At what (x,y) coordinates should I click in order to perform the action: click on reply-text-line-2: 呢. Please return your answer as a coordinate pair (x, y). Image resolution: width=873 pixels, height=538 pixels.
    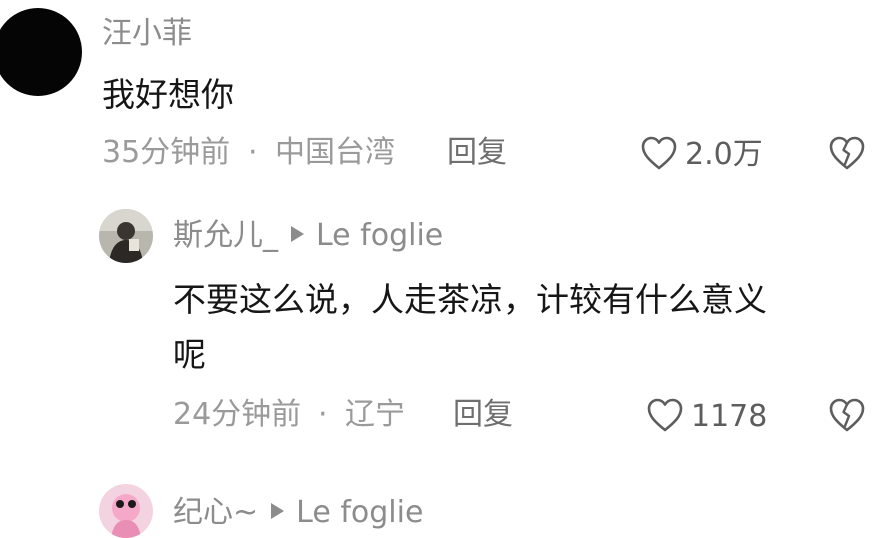
    Looking at the image, I should click on (189, 354).